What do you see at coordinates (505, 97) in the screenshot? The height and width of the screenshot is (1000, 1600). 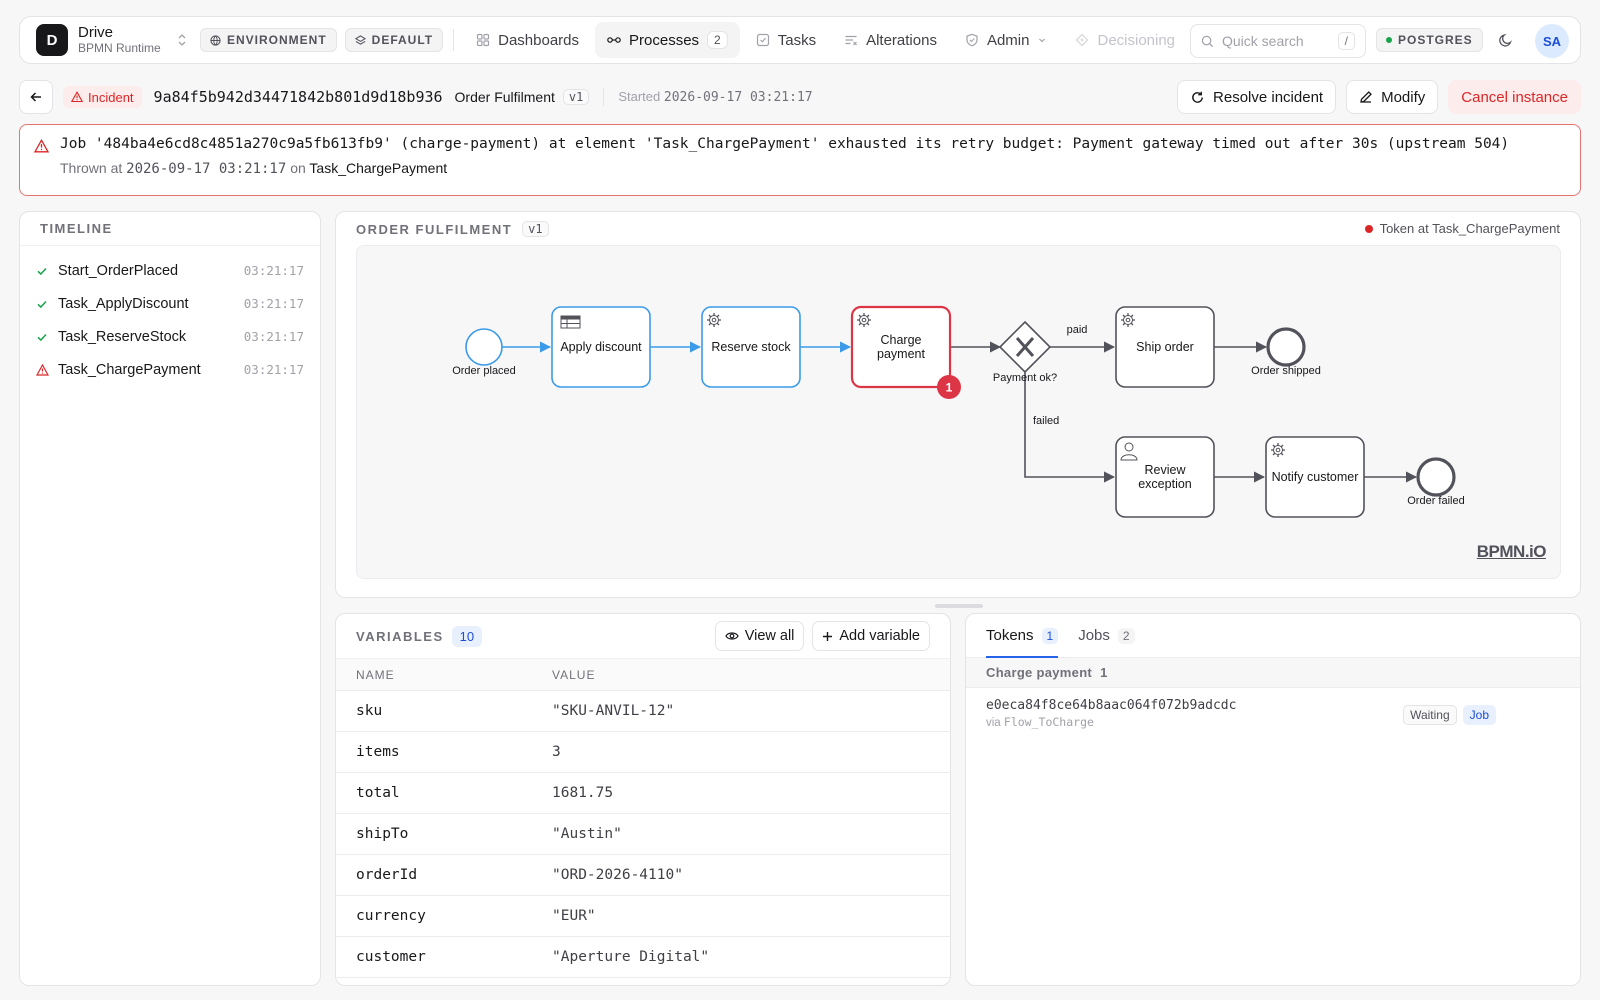 I see `process-name: Order Fulfilment` at bounding box center [505, 97].